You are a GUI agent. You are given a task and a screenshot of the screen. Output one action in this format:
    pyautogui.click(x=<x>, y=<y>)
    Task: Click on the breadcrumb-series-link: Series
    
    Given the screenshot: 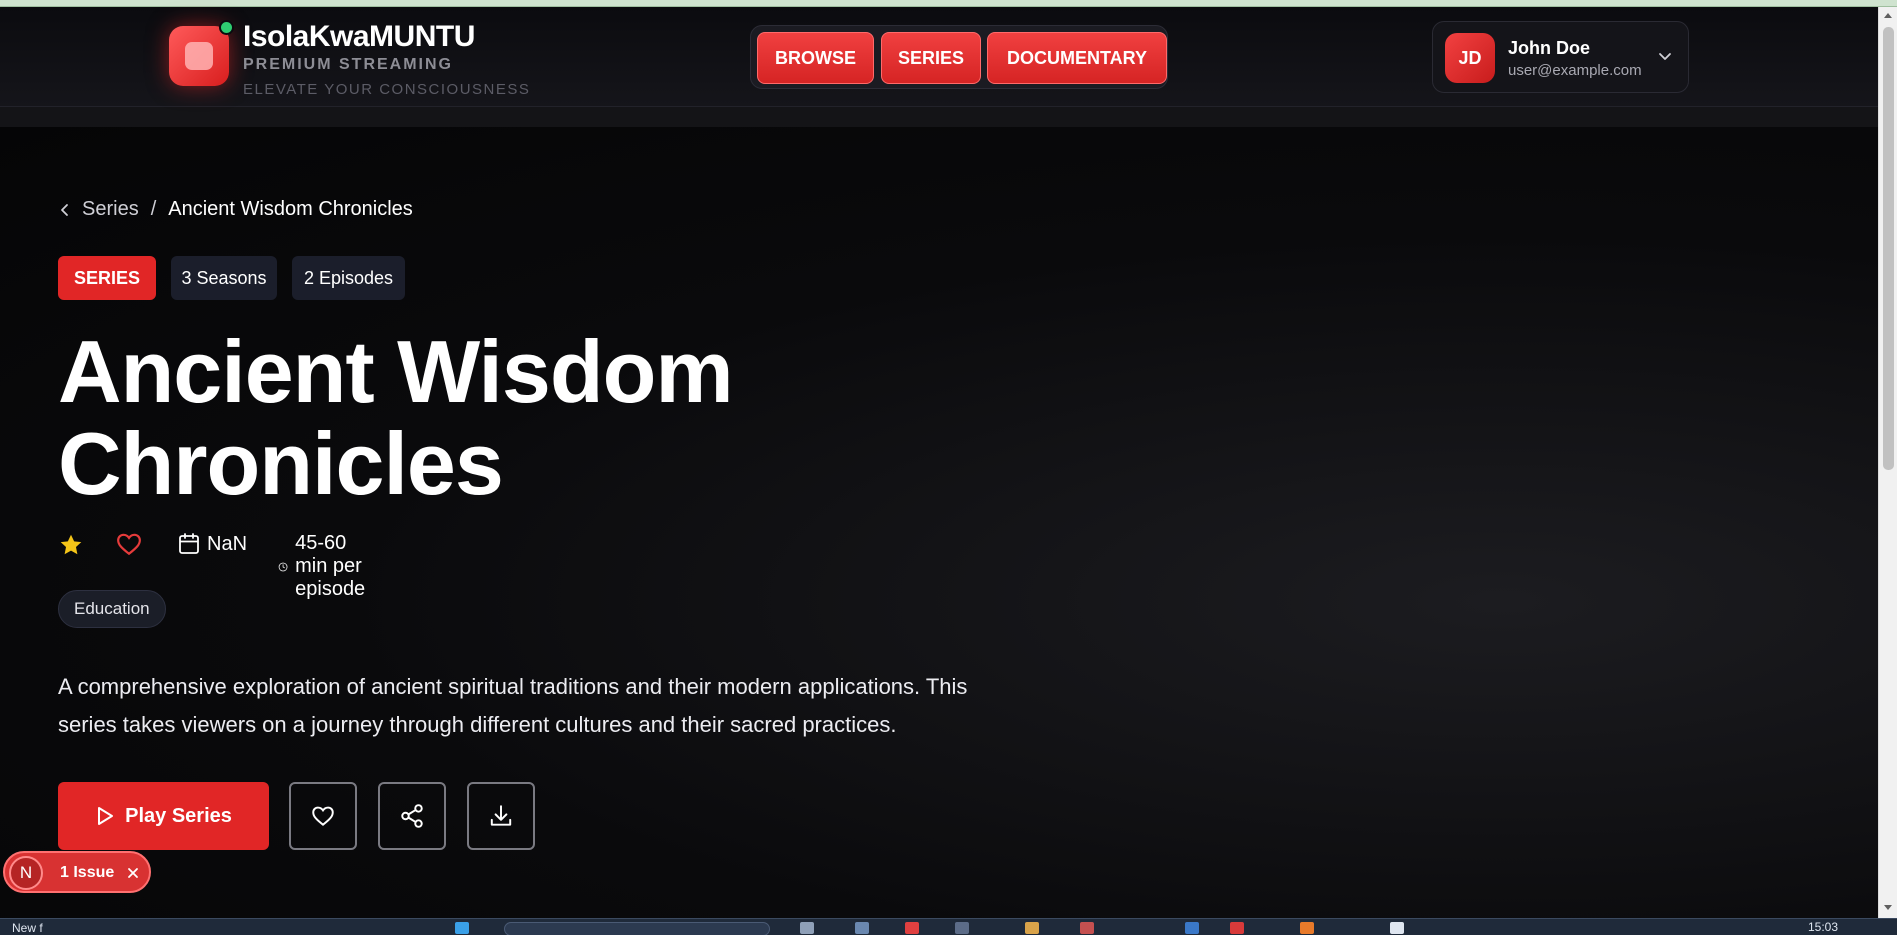 What is the action you would take?
    pyautogui.click(x=110, y=209)
    